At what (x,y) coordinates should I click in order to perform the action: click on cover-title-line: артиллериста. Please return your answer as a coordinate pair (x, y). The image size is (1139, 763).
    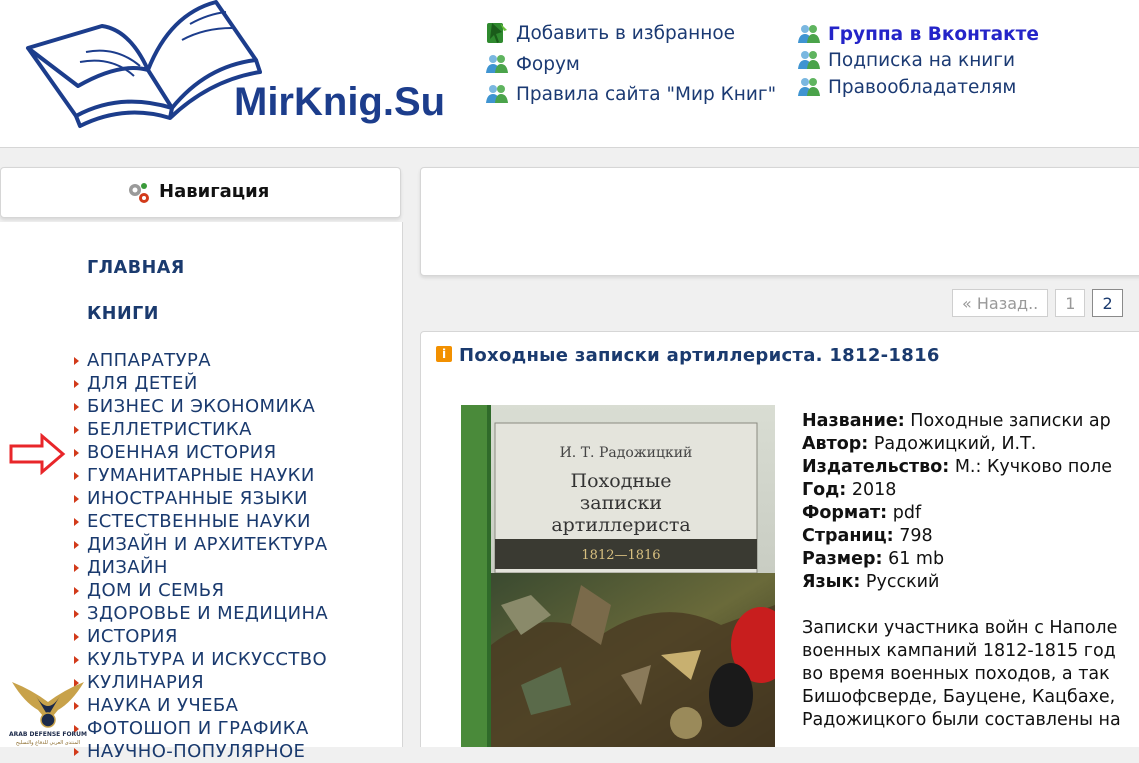
    Looking at the image, I should click on (620, 525).